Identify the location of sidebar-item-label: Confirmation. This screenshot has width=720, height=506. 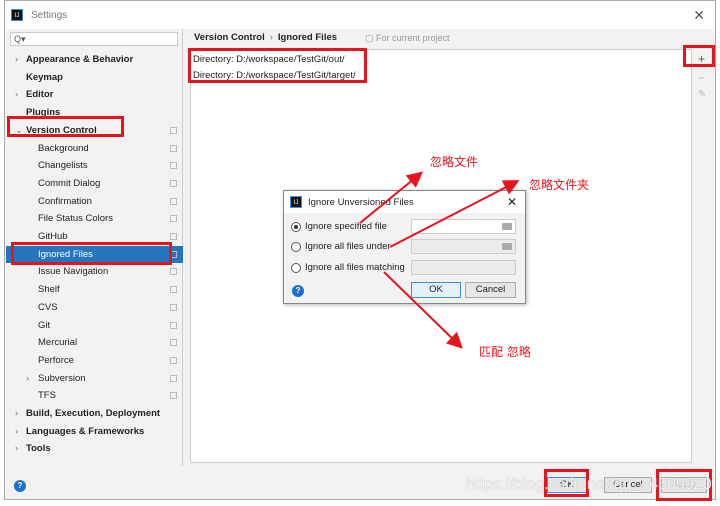
(65, 201).